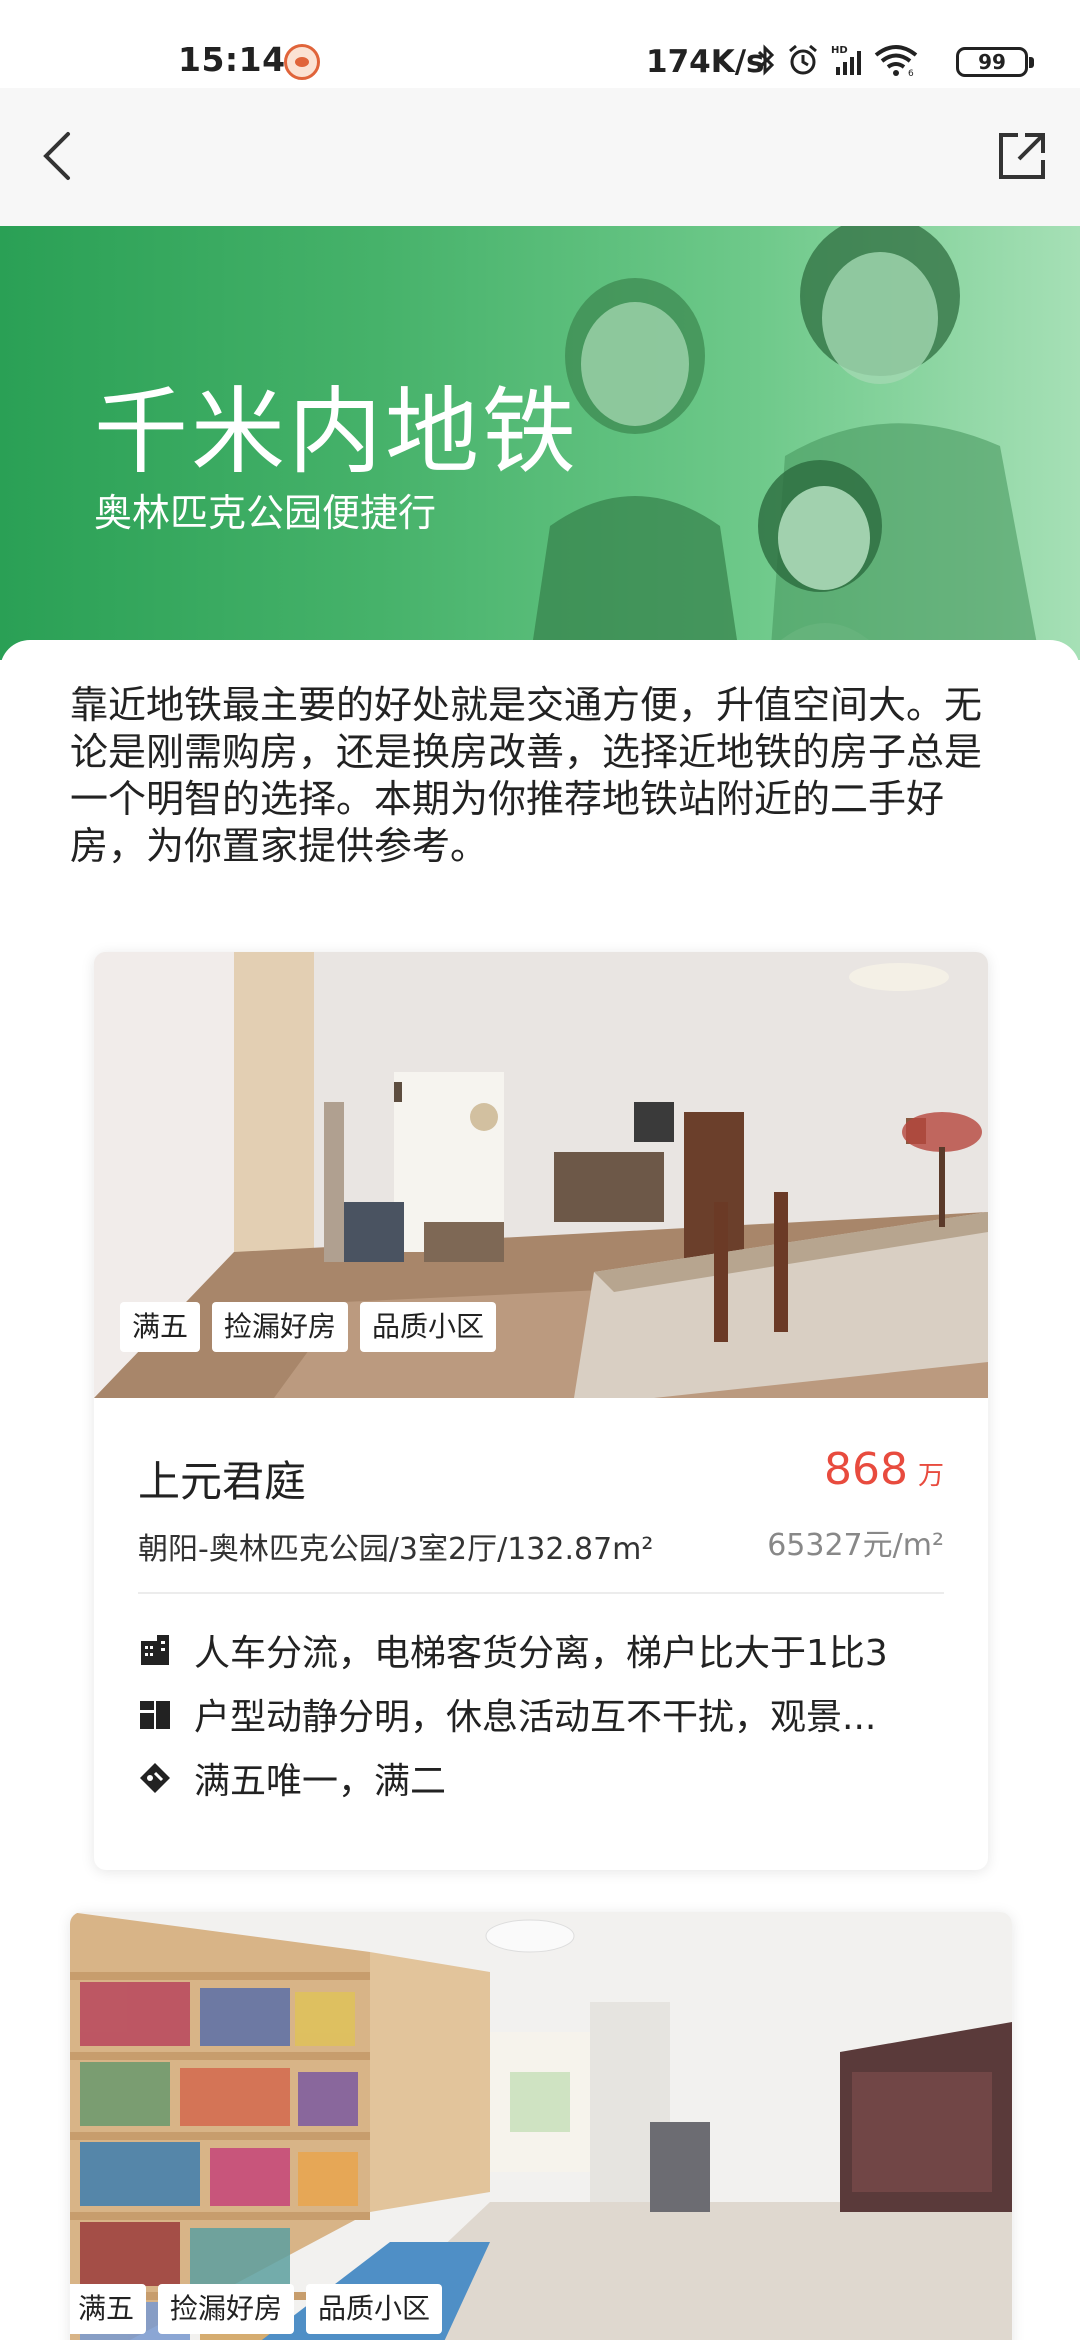 The width and height of the screenshot is (1080, 2340). I want to click on feature-item: 满五唯一，满二, so click(292, 1778).